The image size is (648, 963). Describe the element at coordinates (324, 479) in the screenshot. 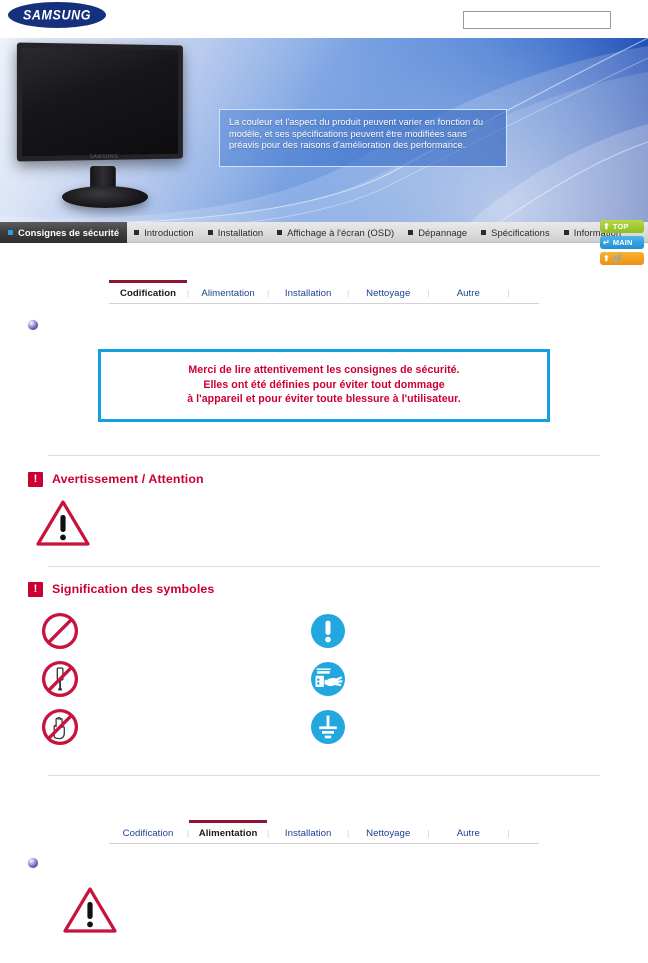

I see `warning-section-heading: ! Avertissement / Attention` at that location.